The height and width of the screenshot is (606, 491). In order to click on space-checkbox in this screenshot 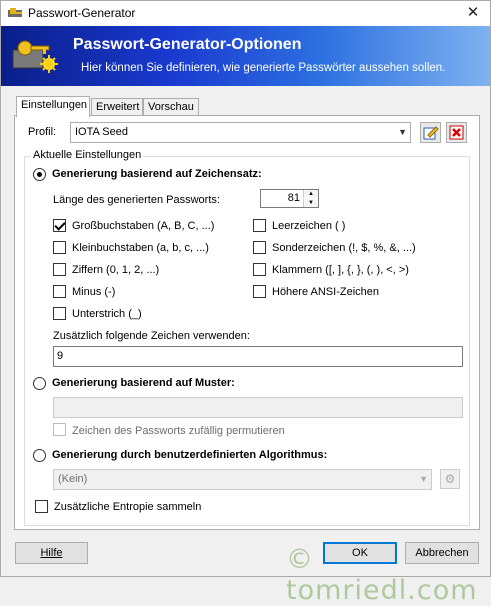, I will do `click(259, 225)`.